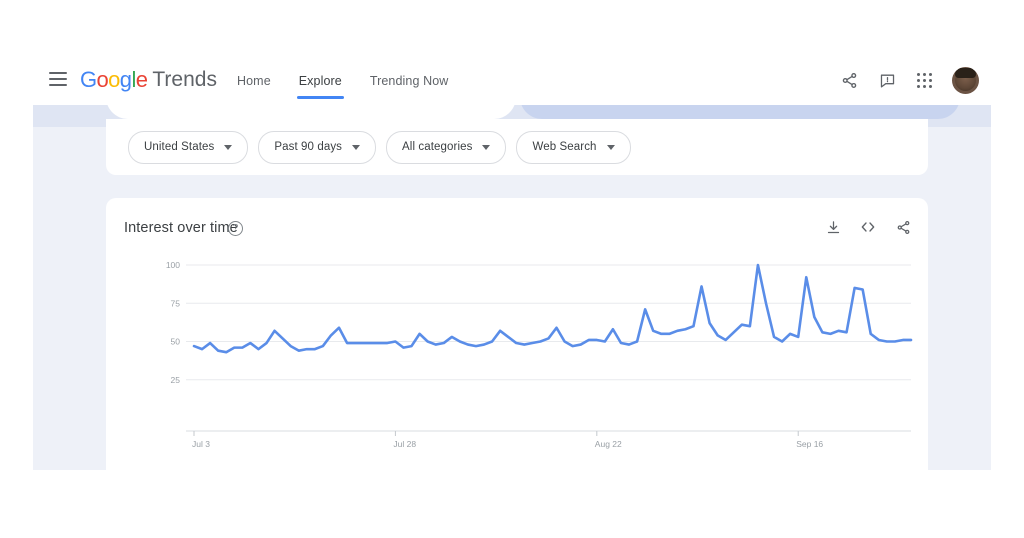 The image size is (1024, 538). What do you see at coordinates (833, 227) in the screenshot?
I see `download-icon` at bounding box center [833, 227].